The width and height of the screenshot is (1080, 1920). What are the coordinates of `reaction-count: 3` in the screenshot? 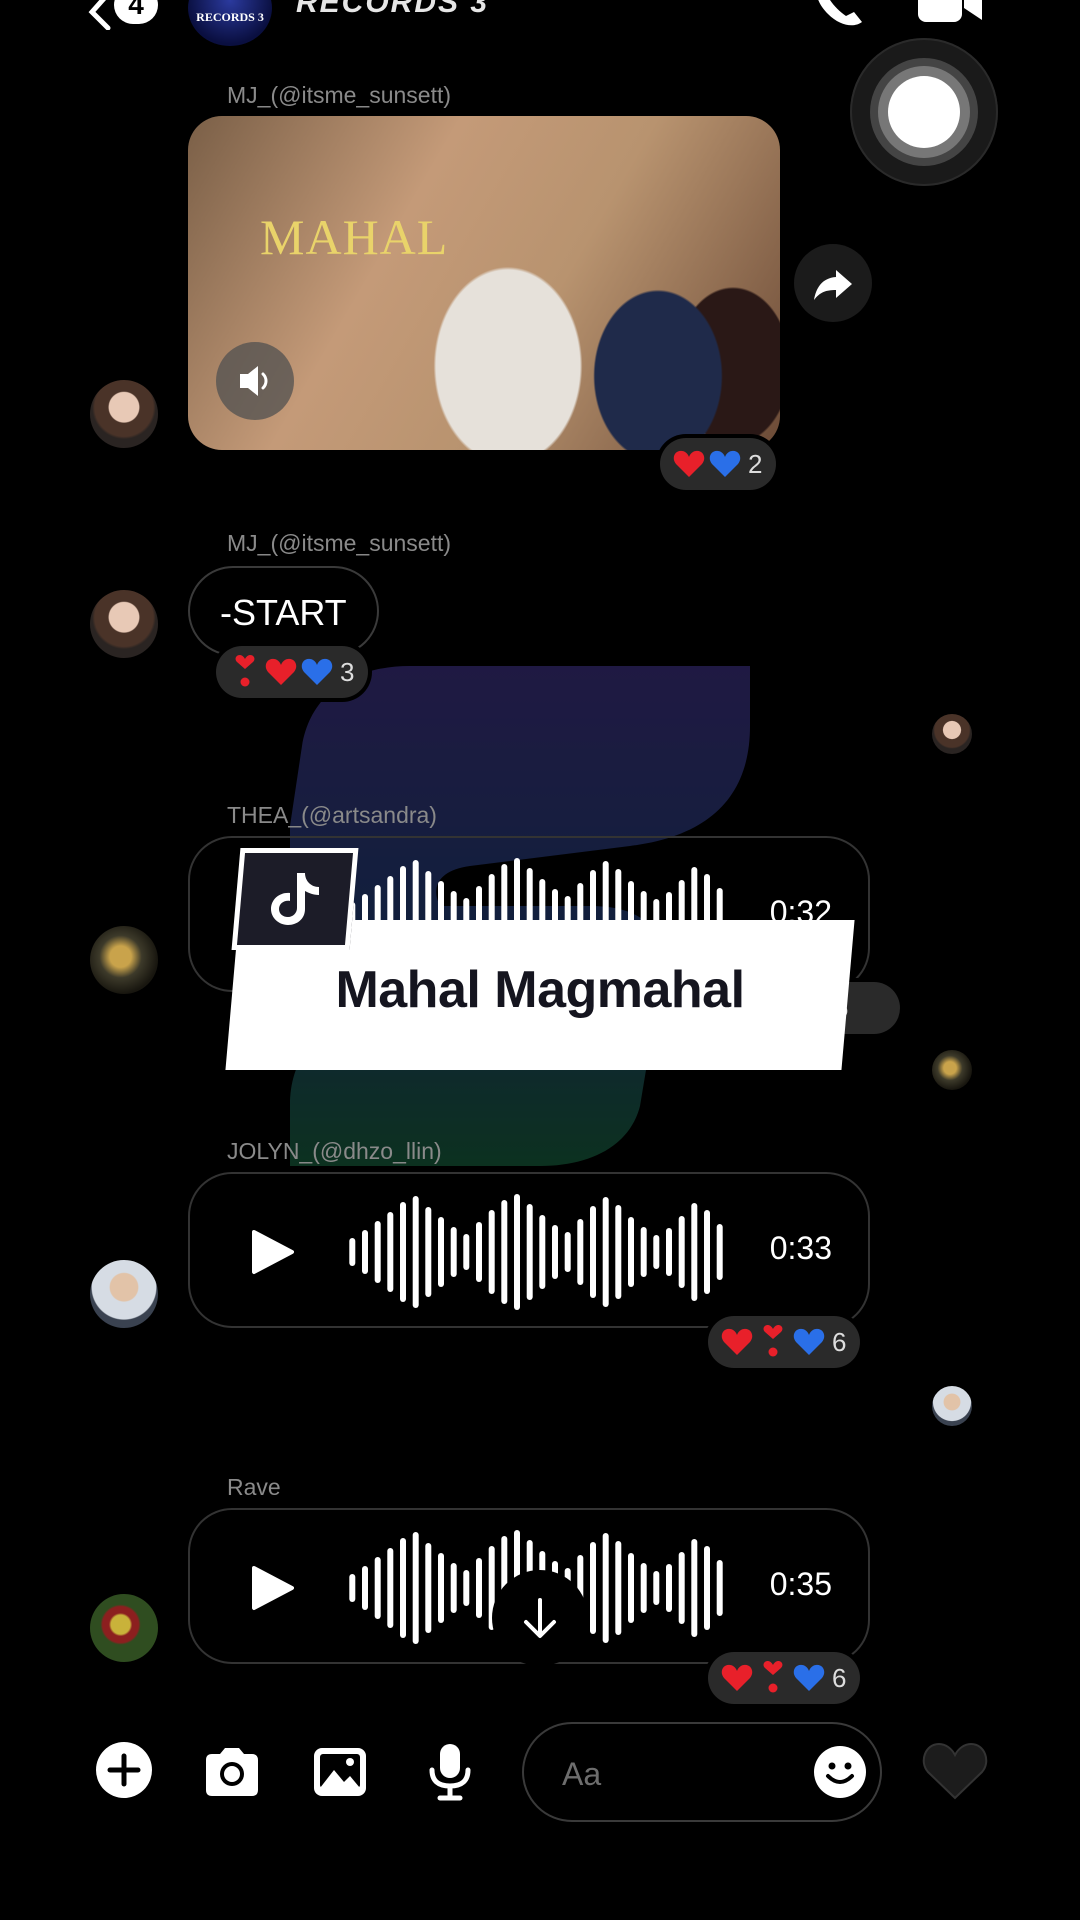 It's located at (347, 671).